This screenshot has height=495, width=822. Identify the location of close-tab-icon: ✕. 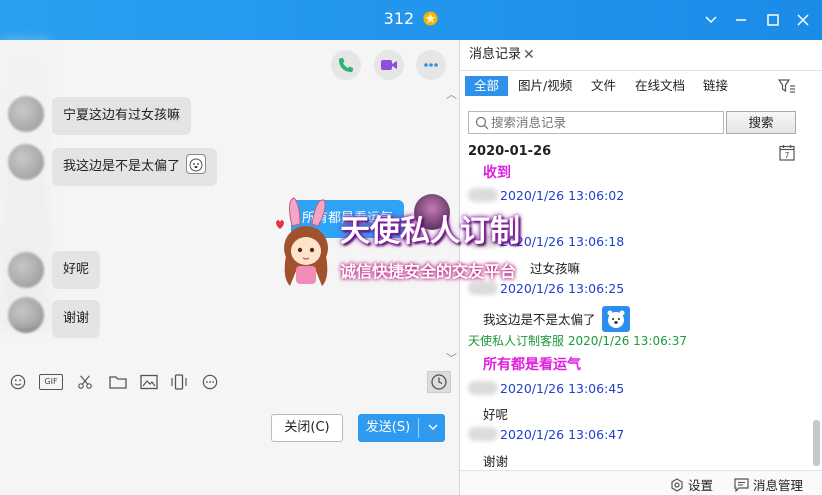
(529, 55).